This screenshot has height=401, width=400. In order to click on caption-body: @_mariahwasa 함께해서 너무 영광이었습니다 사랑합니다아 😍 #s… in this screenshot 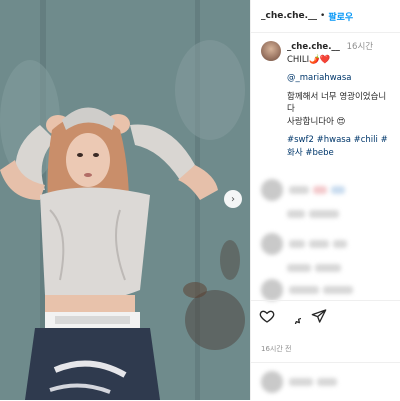, I will do `click(340, 115)`.